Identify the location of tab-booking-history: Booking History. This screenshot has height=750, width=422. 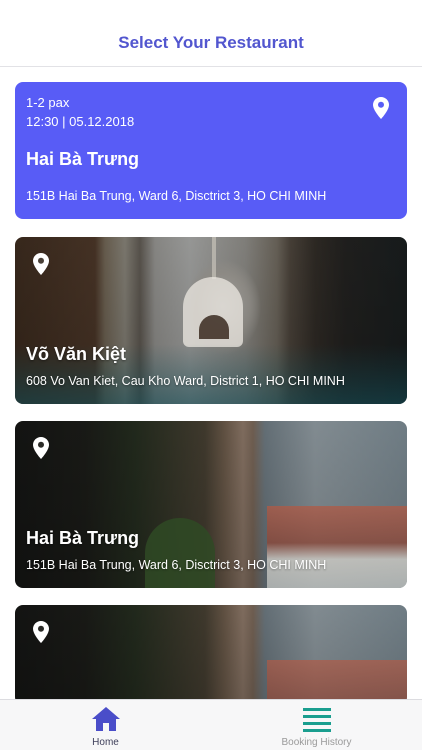
(316, 725).